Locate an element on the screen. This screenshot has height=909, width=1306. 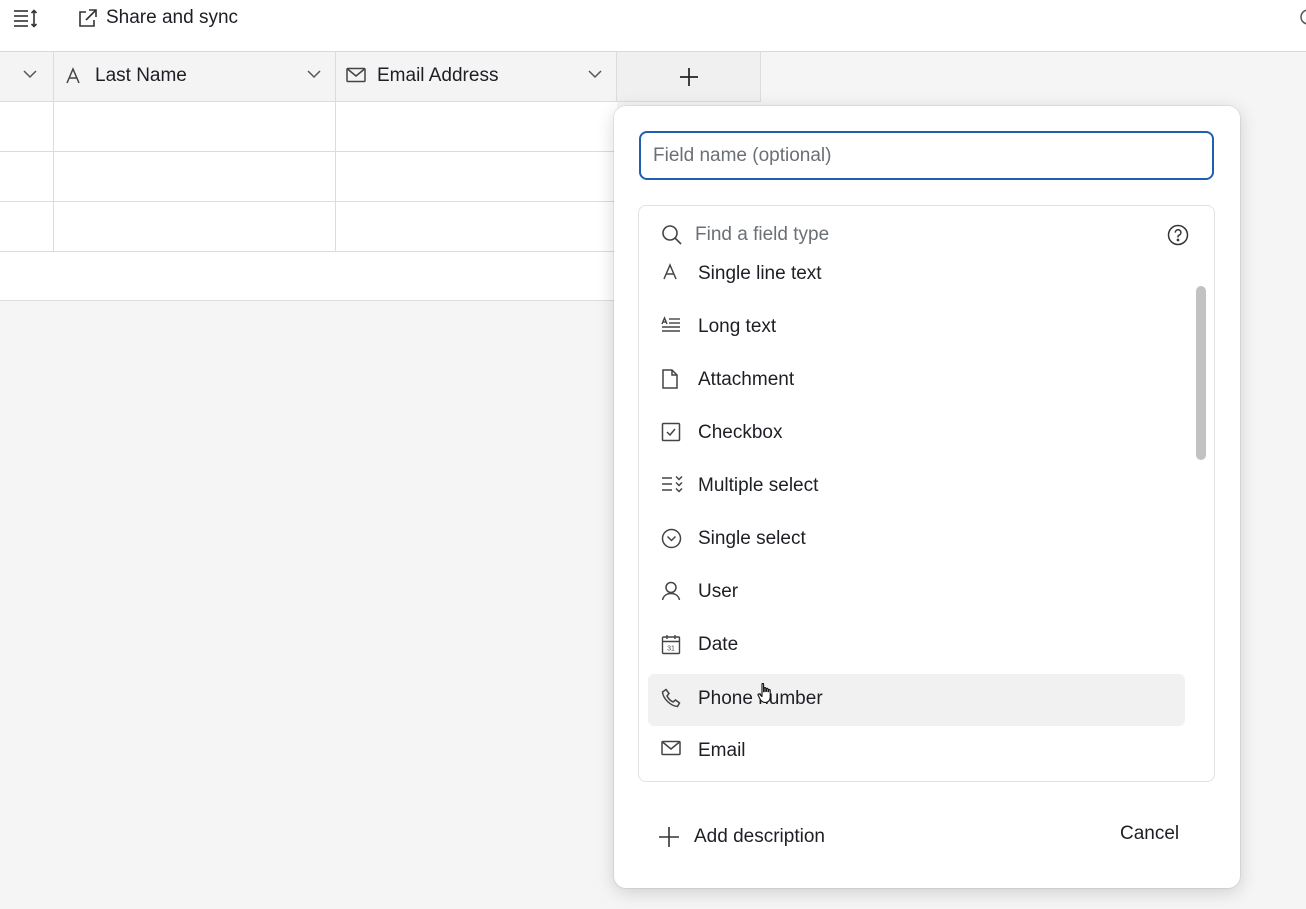
field-type-multiple-select: Multiple select is located at coordinates (926, 483).